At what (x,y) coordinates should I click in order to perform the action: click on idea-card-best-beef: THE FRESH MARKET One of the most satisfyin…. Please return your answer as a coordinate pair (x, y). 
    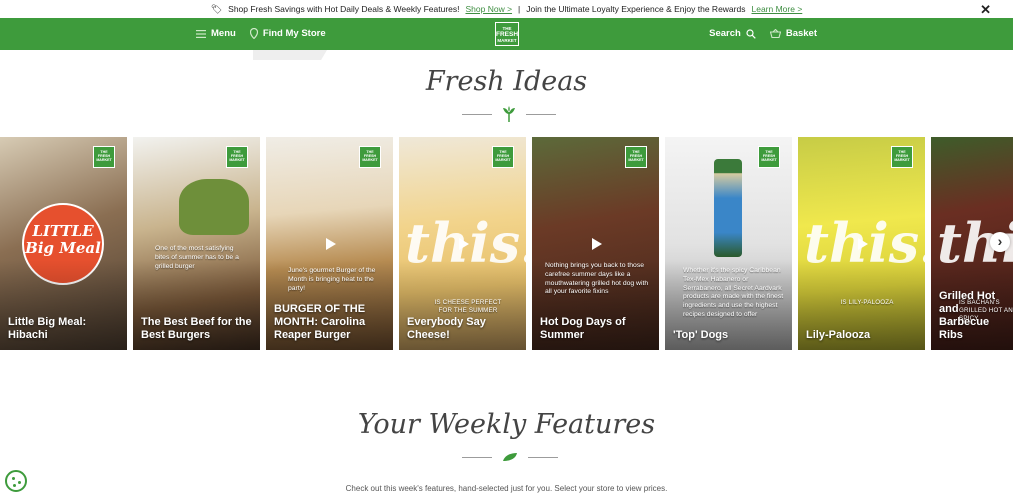
    Looking at the image, I should click on (196, 243).